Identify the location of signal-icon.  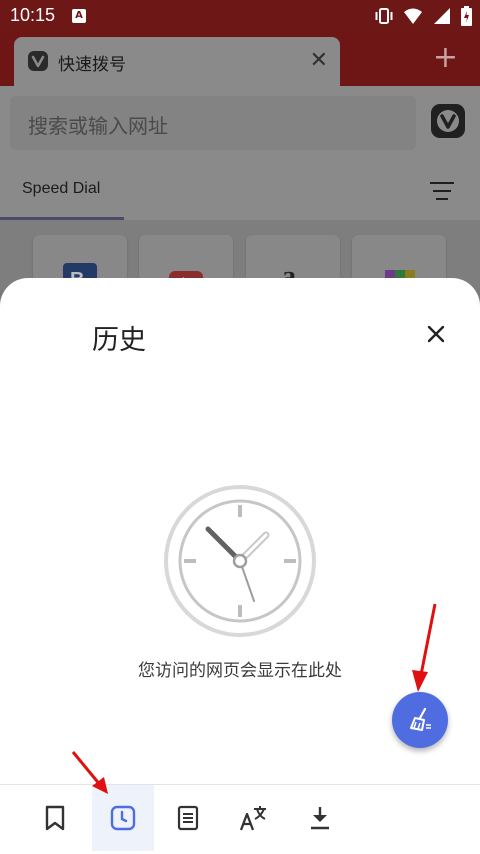
(442, 16).